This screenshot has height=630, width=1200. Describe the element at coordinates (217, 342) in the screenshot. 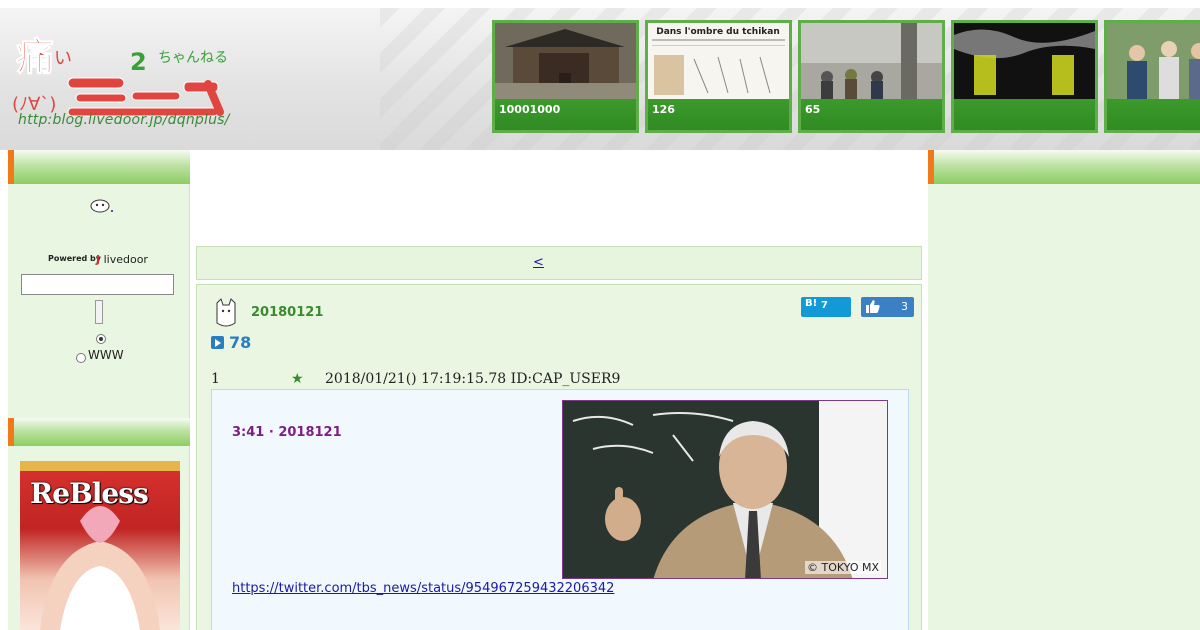

I see `comment-icon` at that location.